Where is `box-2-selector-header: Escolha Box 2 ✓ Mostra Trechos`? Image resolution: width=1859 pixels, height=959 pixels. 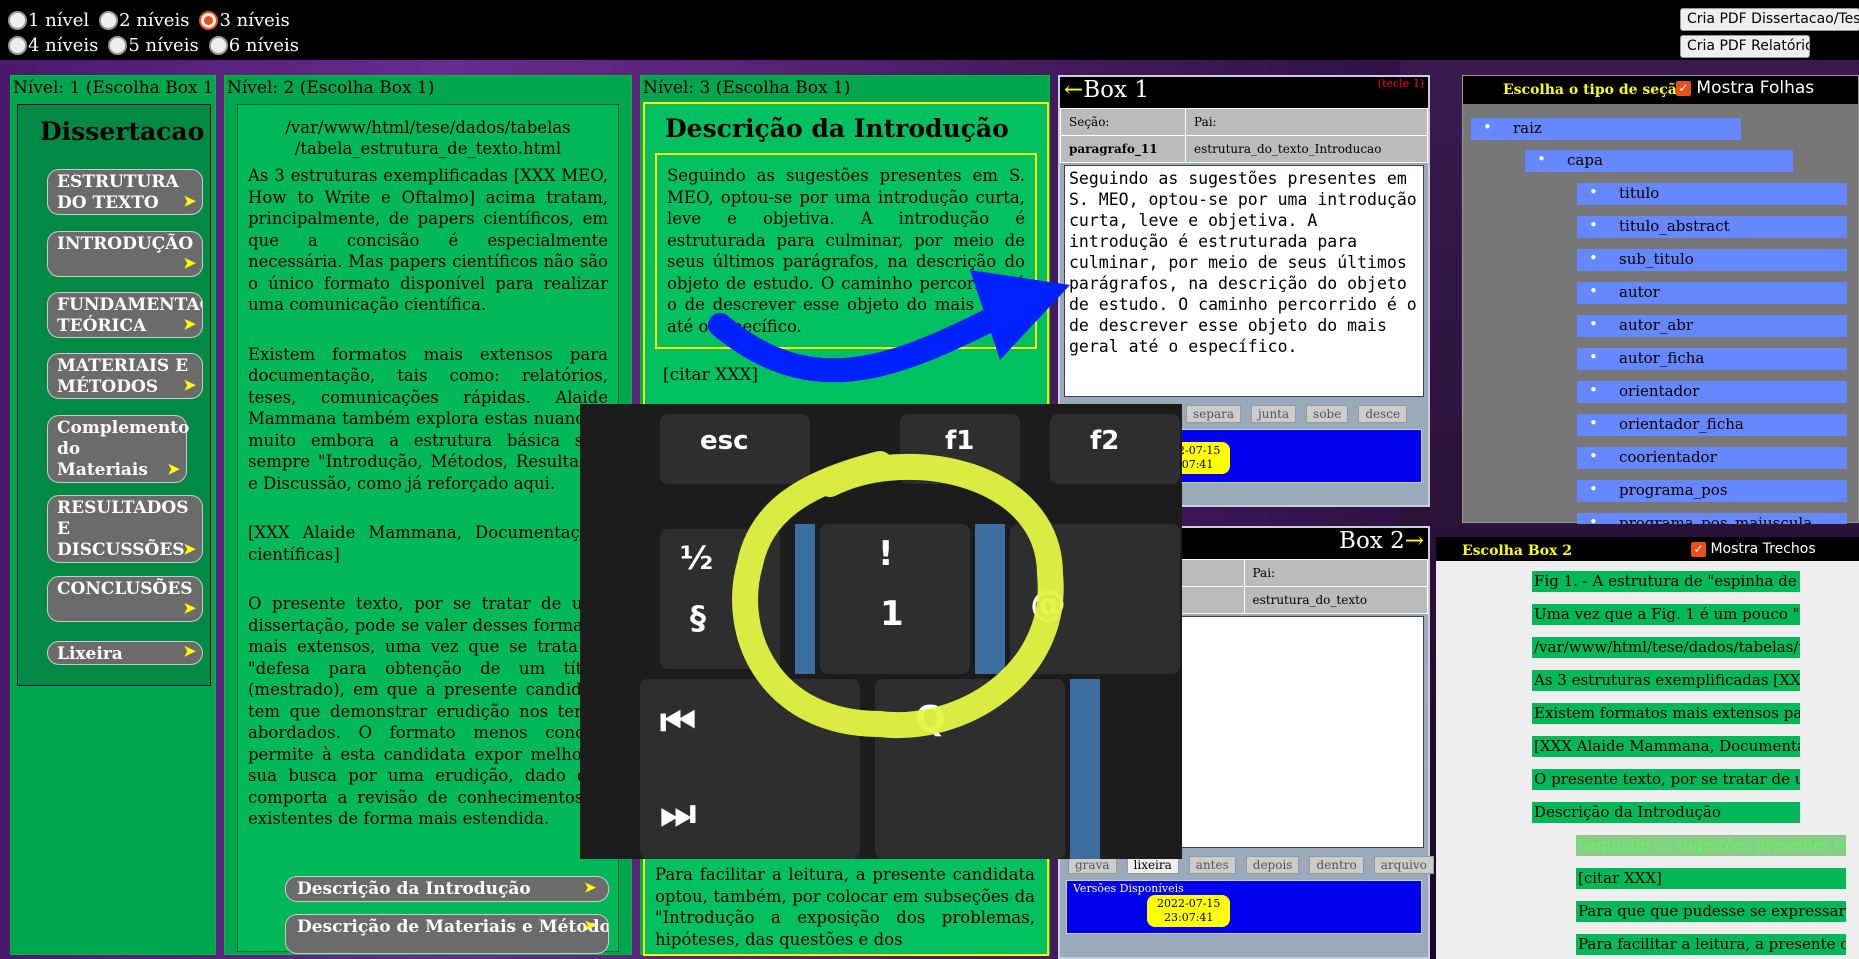 box-2-selector-header: Escolha Box 2 ✓ Mostra Trechos is located at coordinates (1647, 549).